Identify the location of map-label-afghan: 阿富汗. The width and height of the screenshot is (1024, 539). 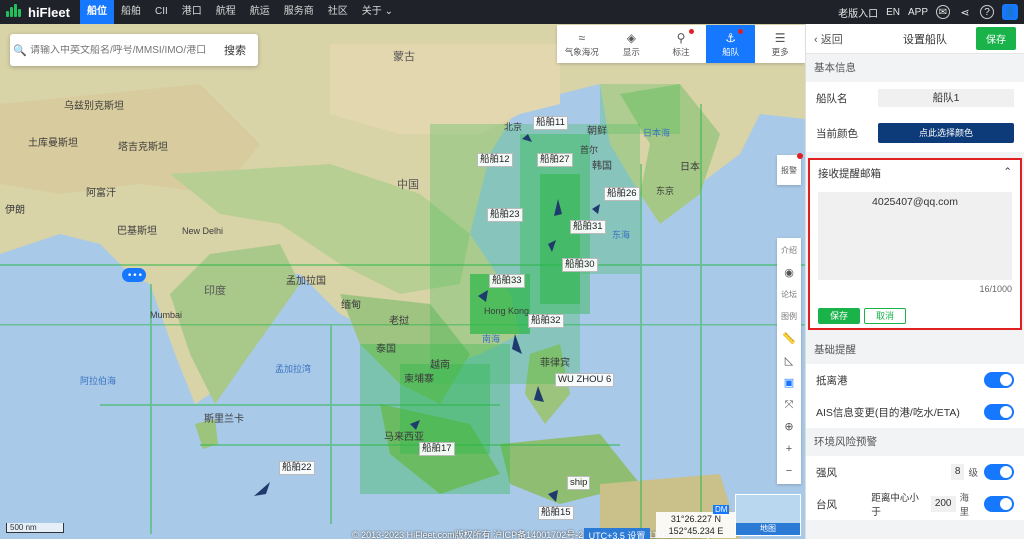
(101, 193).